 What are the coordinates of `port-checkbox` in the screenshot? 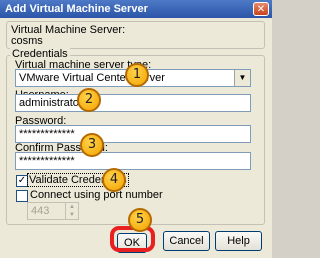 It's located at (22, 196).